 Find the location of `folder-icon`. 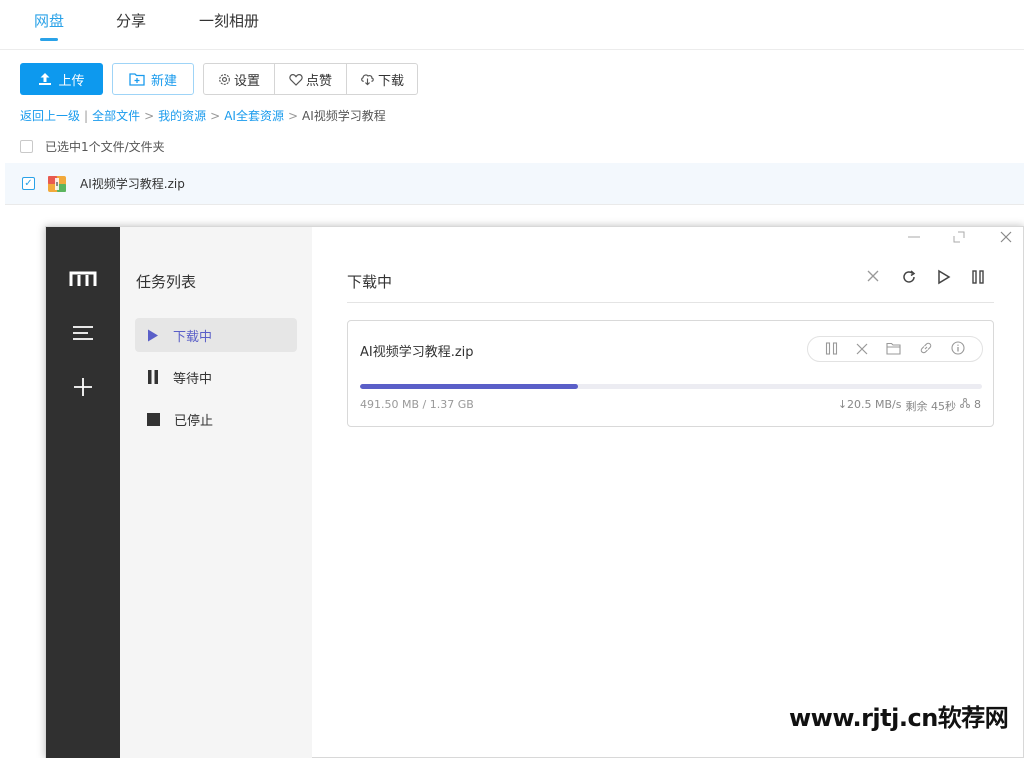

folder-icon is located at coordinates (893, 349).